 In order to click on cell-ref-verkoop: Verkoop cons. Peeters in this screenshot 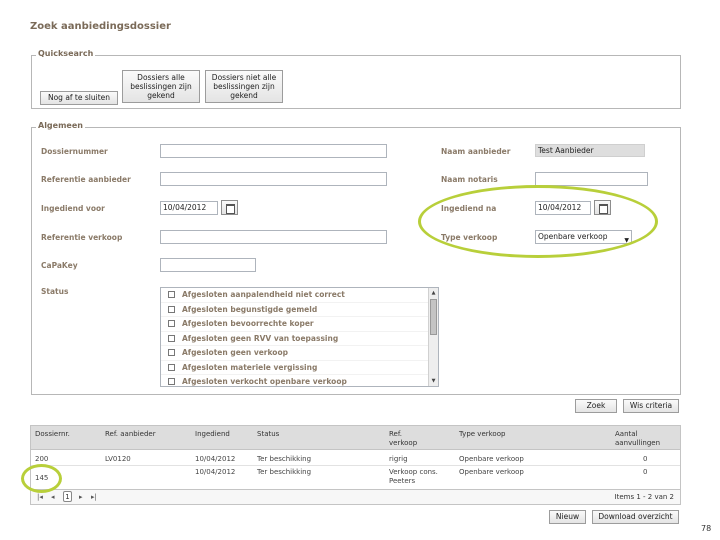, I will do `click(413, 477)`.